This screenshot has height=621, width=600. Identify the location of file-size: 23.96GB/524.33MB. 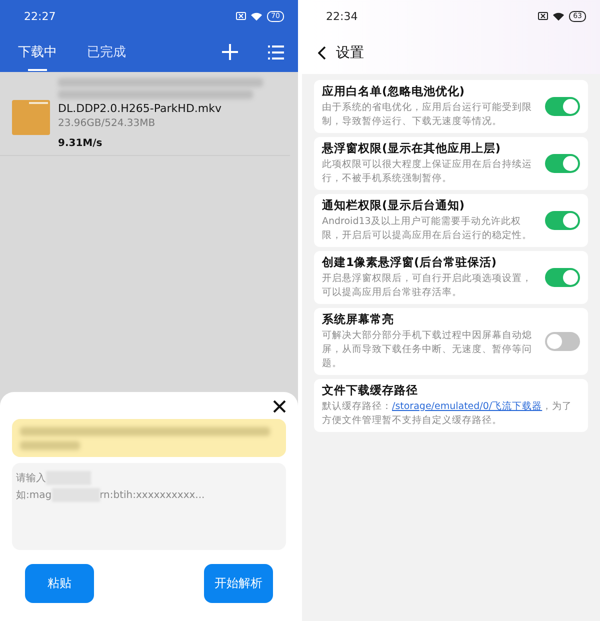
(107, 123).